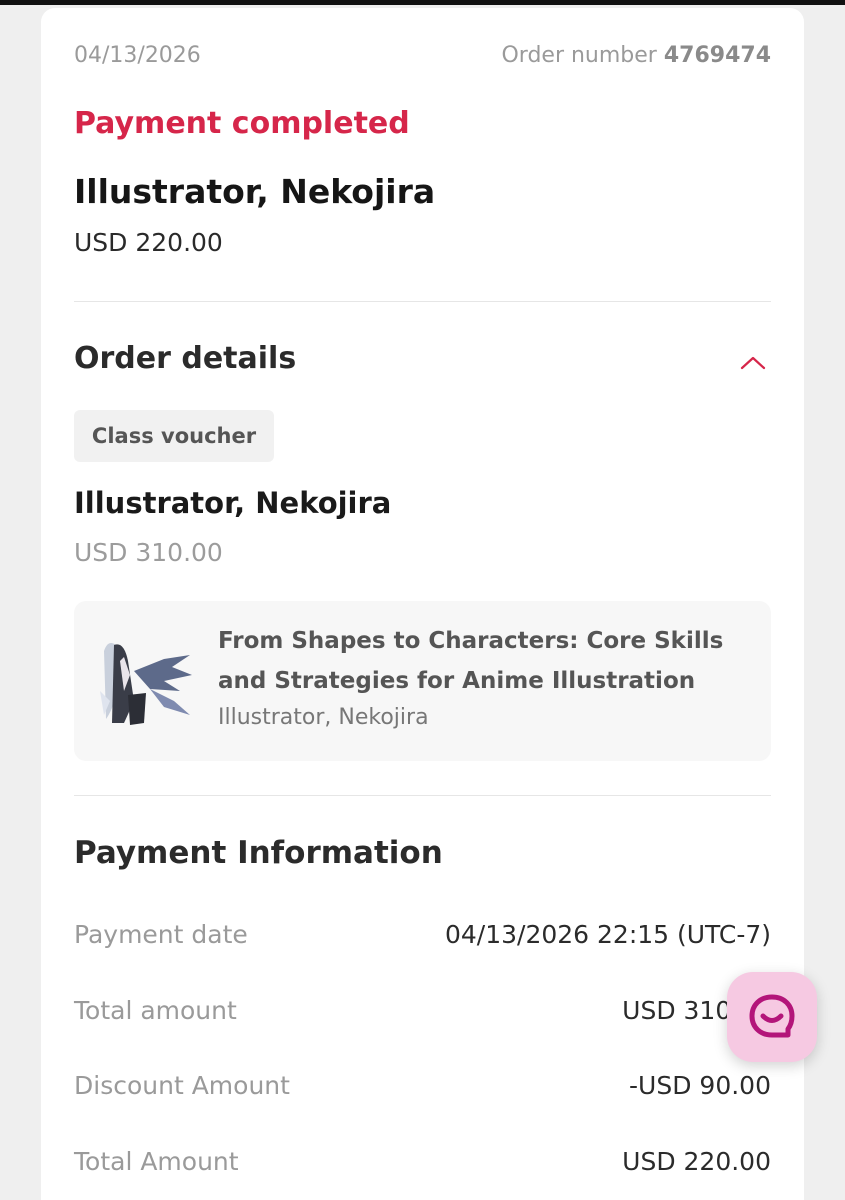 The image size is (845, 1200). What do you see at coordinates (607, 934) in the screenshot?
I see `payment-date-value: 04/13/2026 22:15 (UTC-7)` at bounding box center [607, 934].